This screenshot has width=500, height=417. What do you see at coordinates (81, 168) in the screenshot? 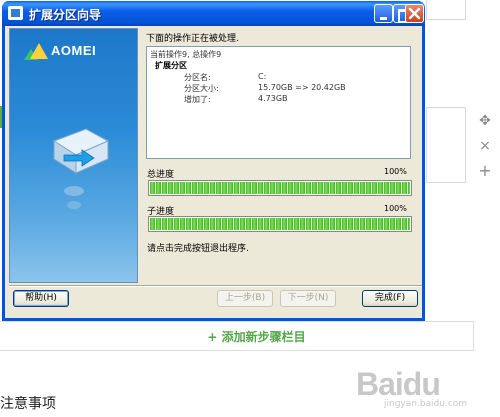
I see `hard-disk-icon` at bounding box center [81, 168].